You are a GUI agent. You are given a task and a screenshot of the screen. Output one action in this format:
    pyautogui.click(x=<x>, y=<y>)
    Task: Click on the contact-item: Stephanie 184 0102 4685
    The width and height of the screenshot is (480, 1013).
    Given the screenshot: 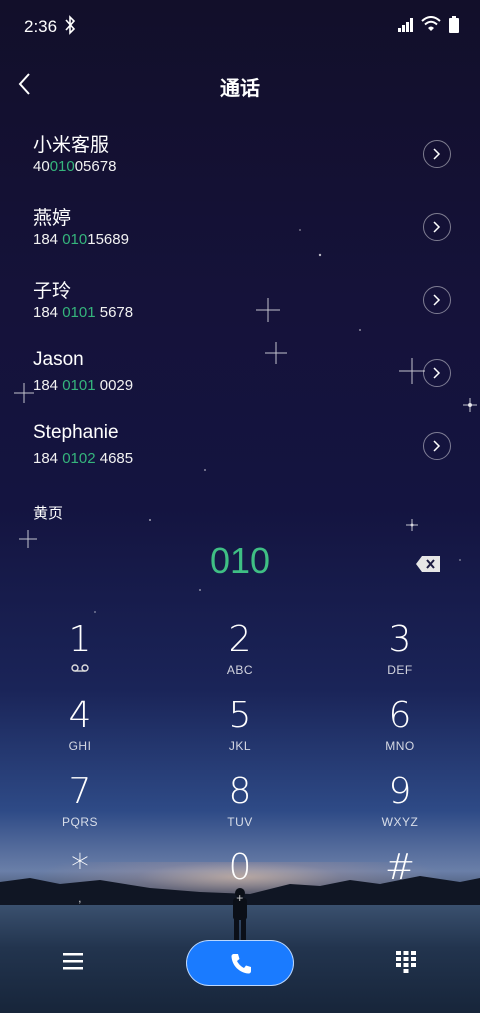 What is the action you would take?
    pyautogui.click(x=240, y=446)
    